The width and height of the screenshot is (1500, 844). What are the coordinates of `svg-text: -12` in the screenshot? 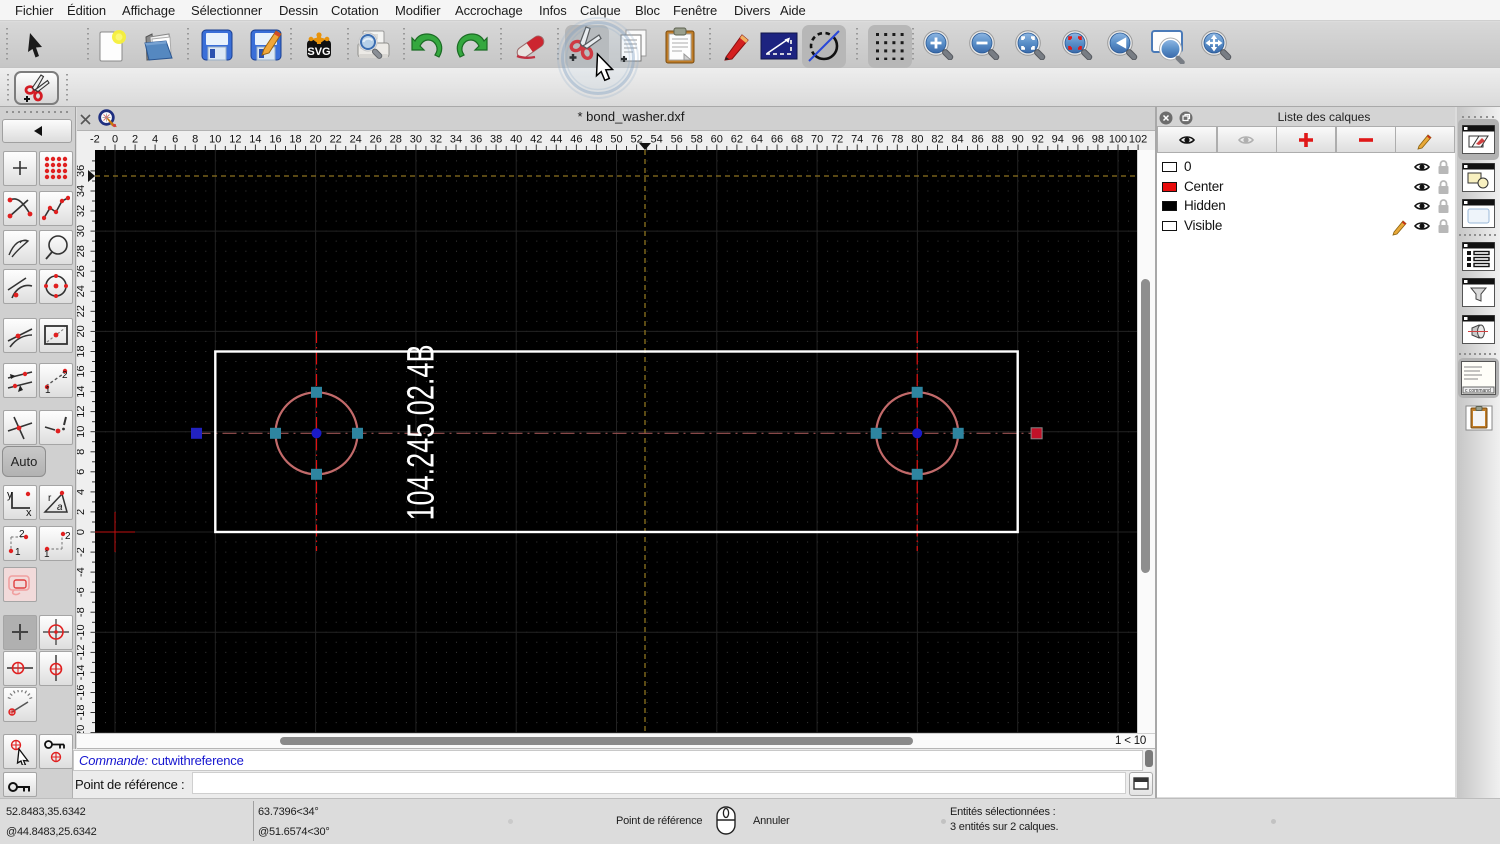 It's located at (82, 652).